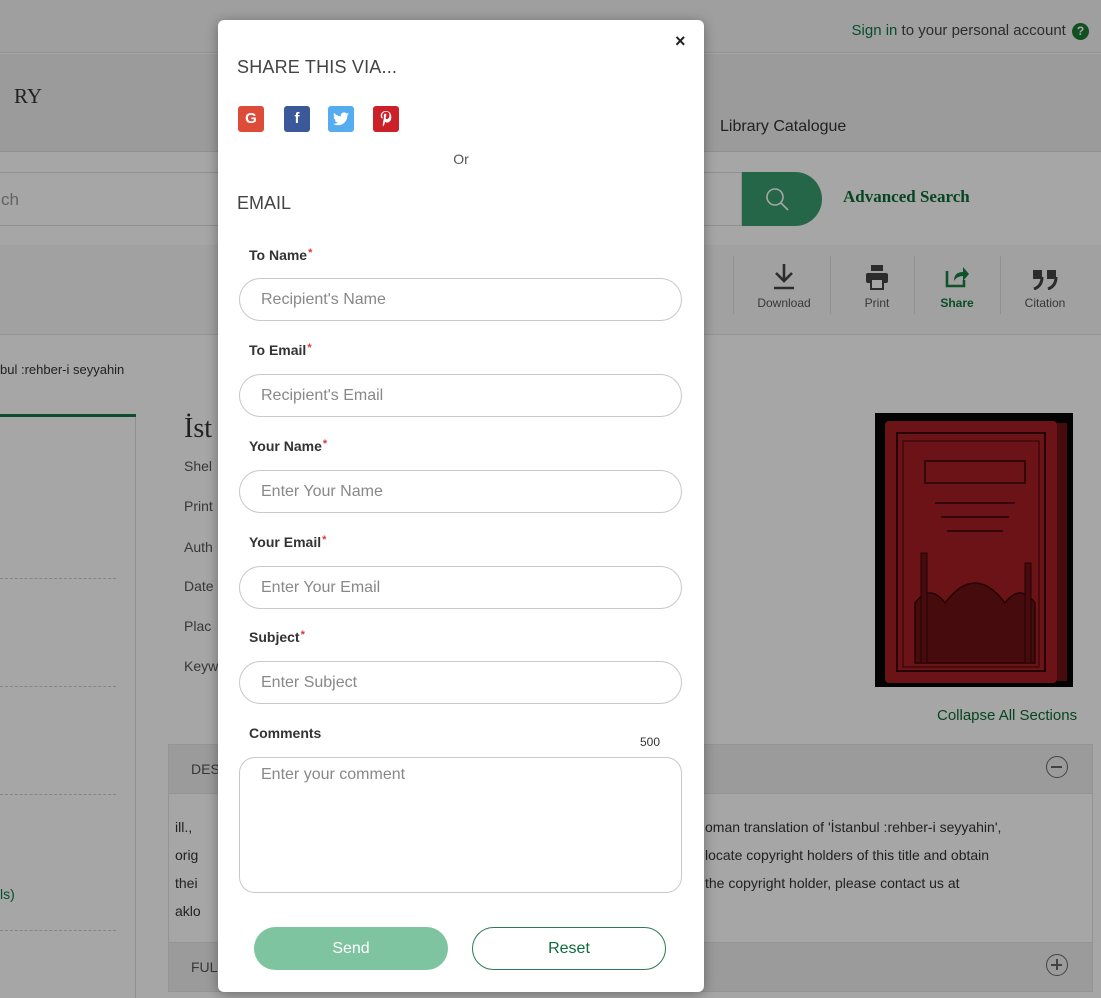 The width and height of the screenshot is (1101, 998). I want to click on to-name-label: To Name*, so click(280, 255).